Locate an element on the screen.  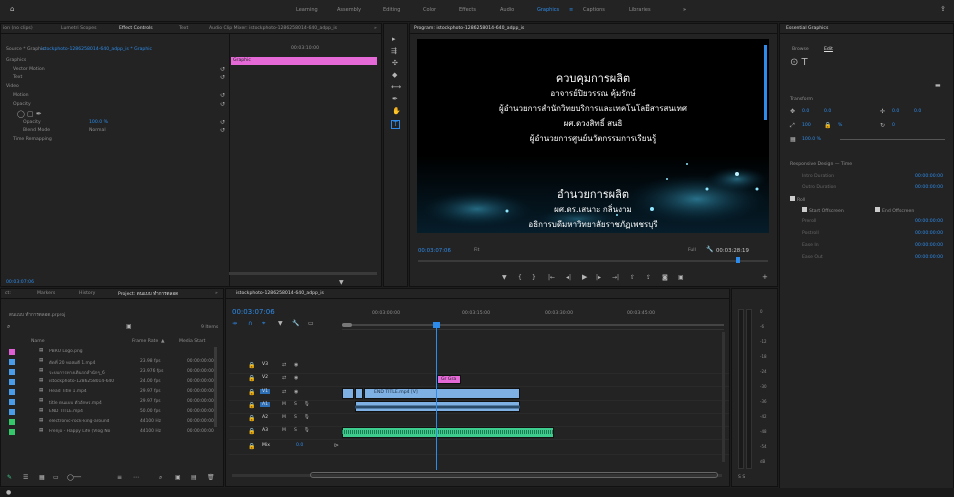
col-frame-rate: Frame Rate is located at coordinates (145, 341).